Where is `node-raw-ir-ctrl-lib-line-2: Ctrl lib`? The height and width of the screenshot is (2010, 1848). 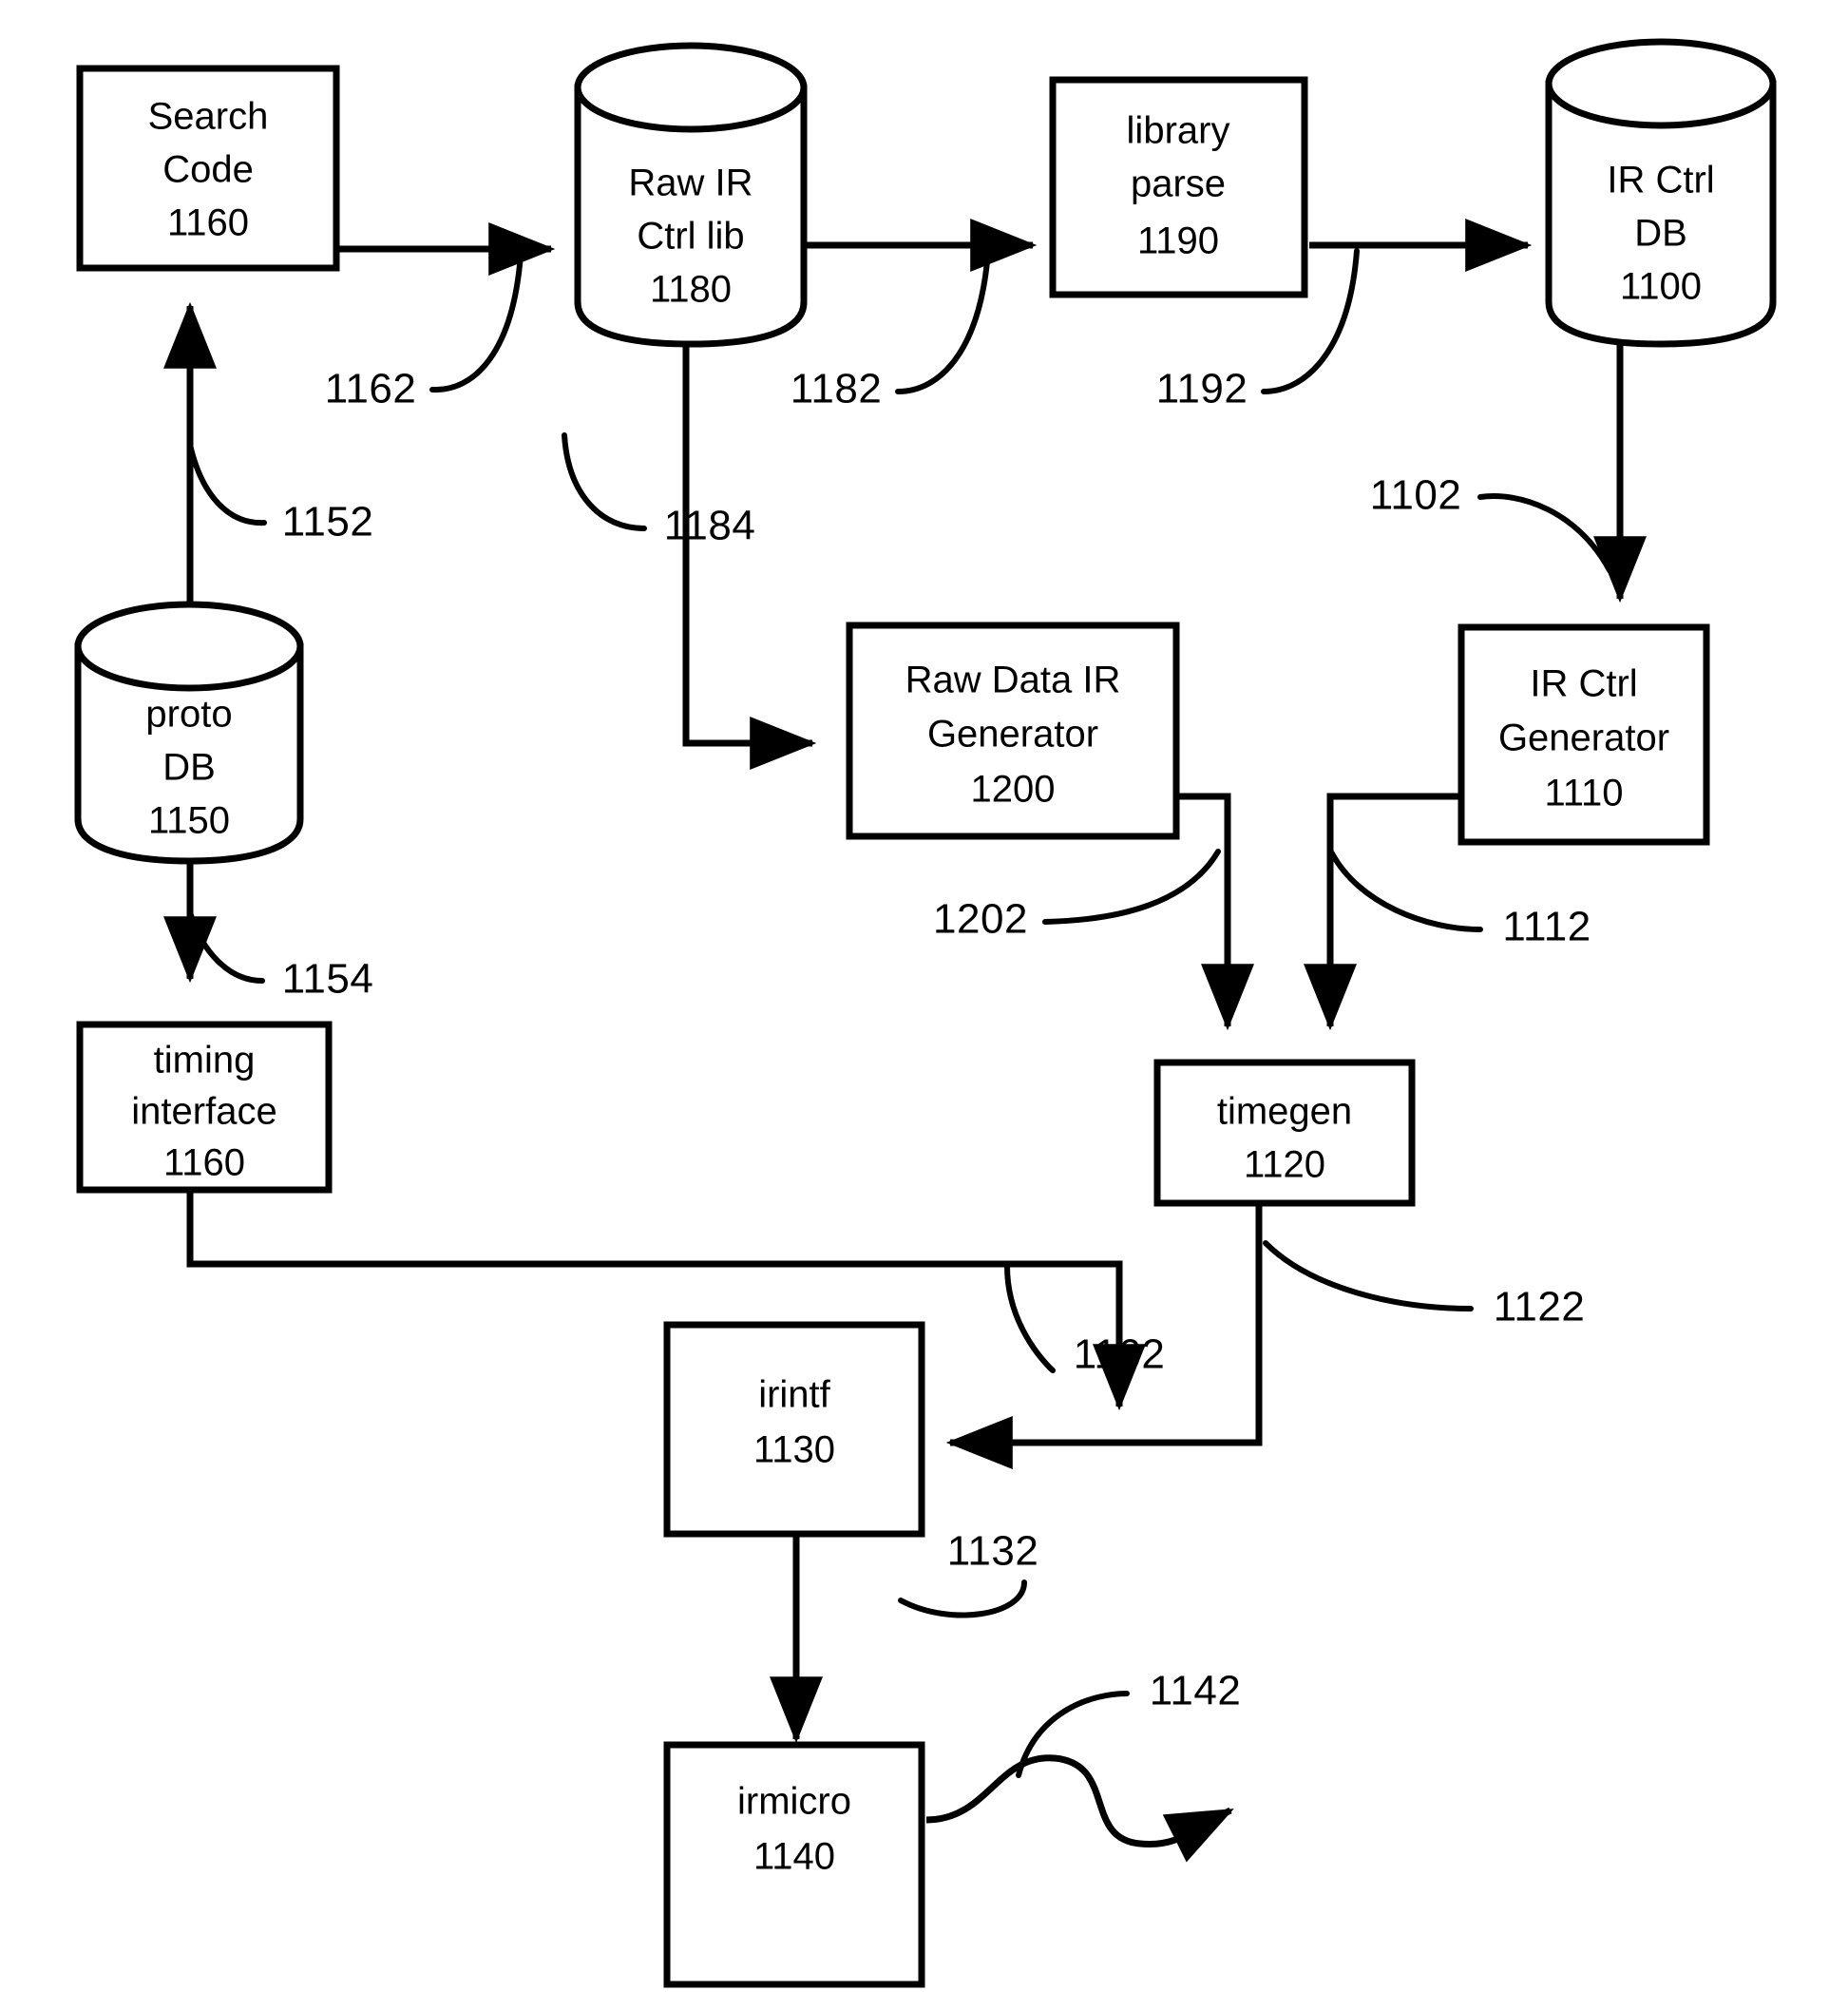 node-raw-ir-ctrl-lib-line-2: Ctrl lib is located at coordinates (691, 237).